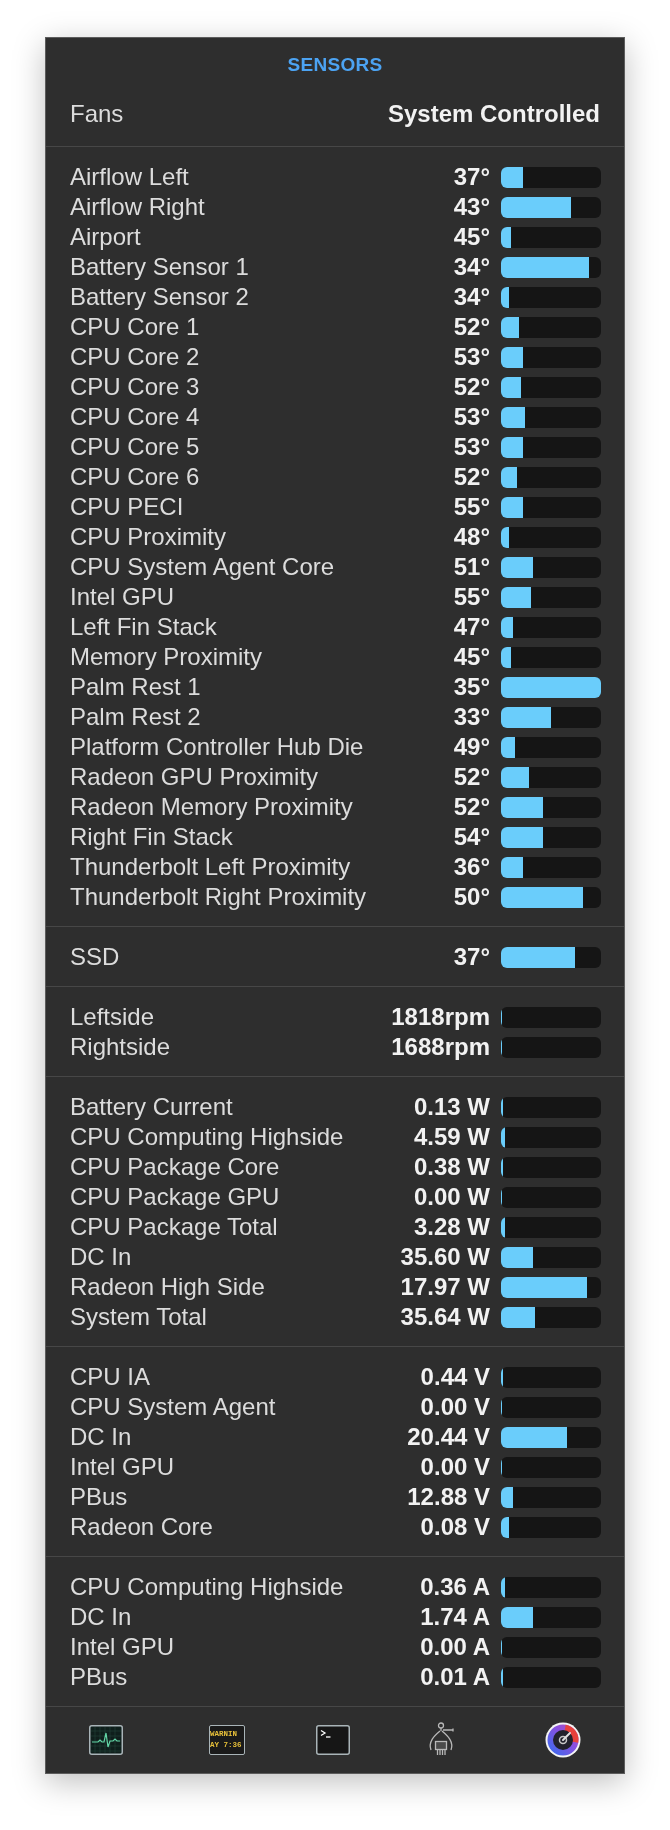 This screenshot has width=670, height=1830. Describe the element at coordinates (445, 1257) in the screenshot. I see `sensor-reading: 35.60 W` at that location.